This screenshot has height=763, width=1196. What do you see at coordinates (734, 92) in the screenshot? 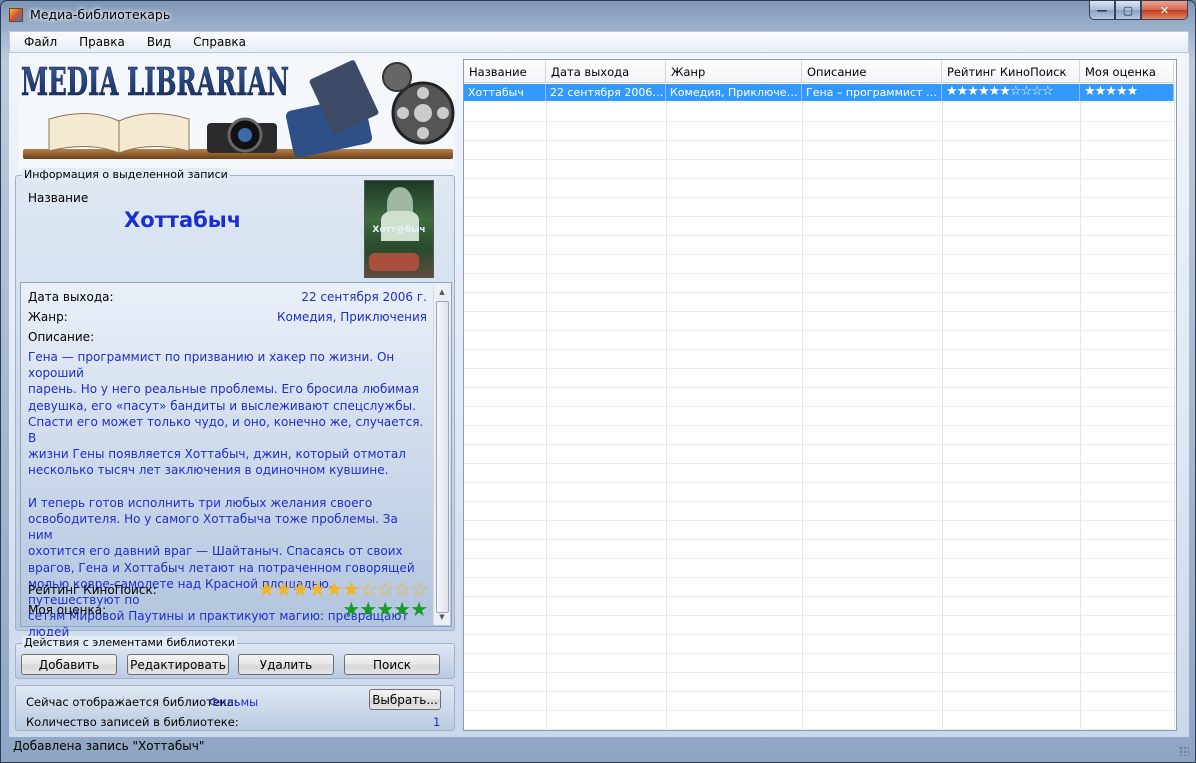
I see `cell-genre: Комедия, Приключения` at bounding box center [734, 92].